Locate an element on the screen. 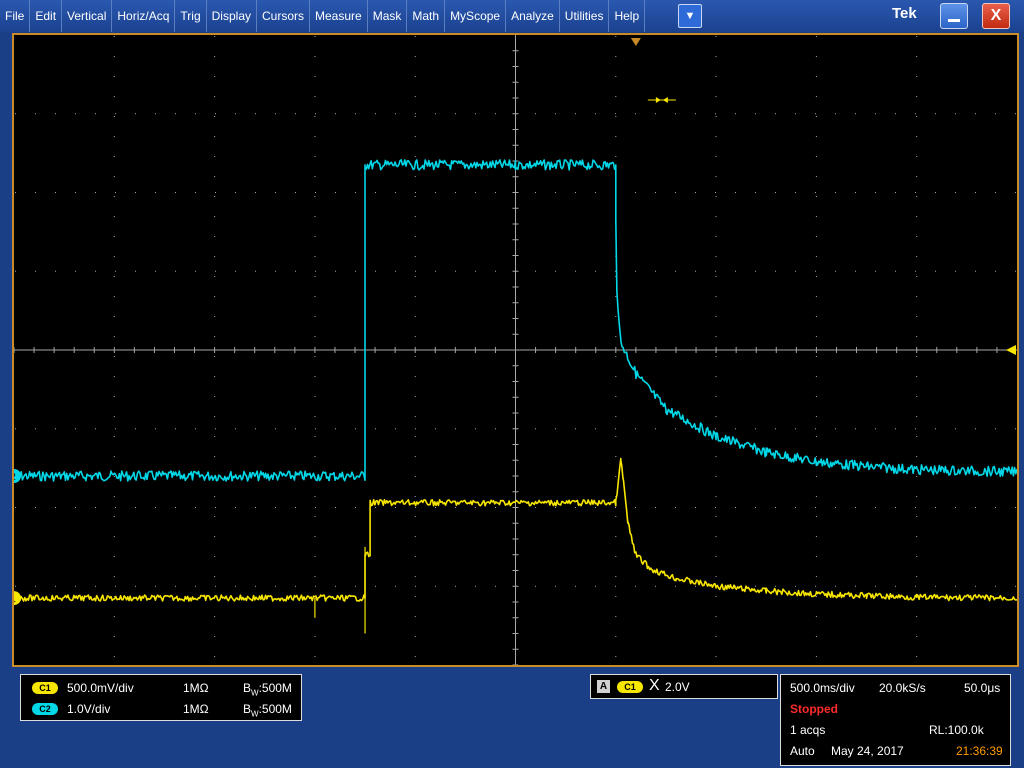 This screenshot has height=768, width=1024. acq-state: Stopped is located at coordinates (814, 709).